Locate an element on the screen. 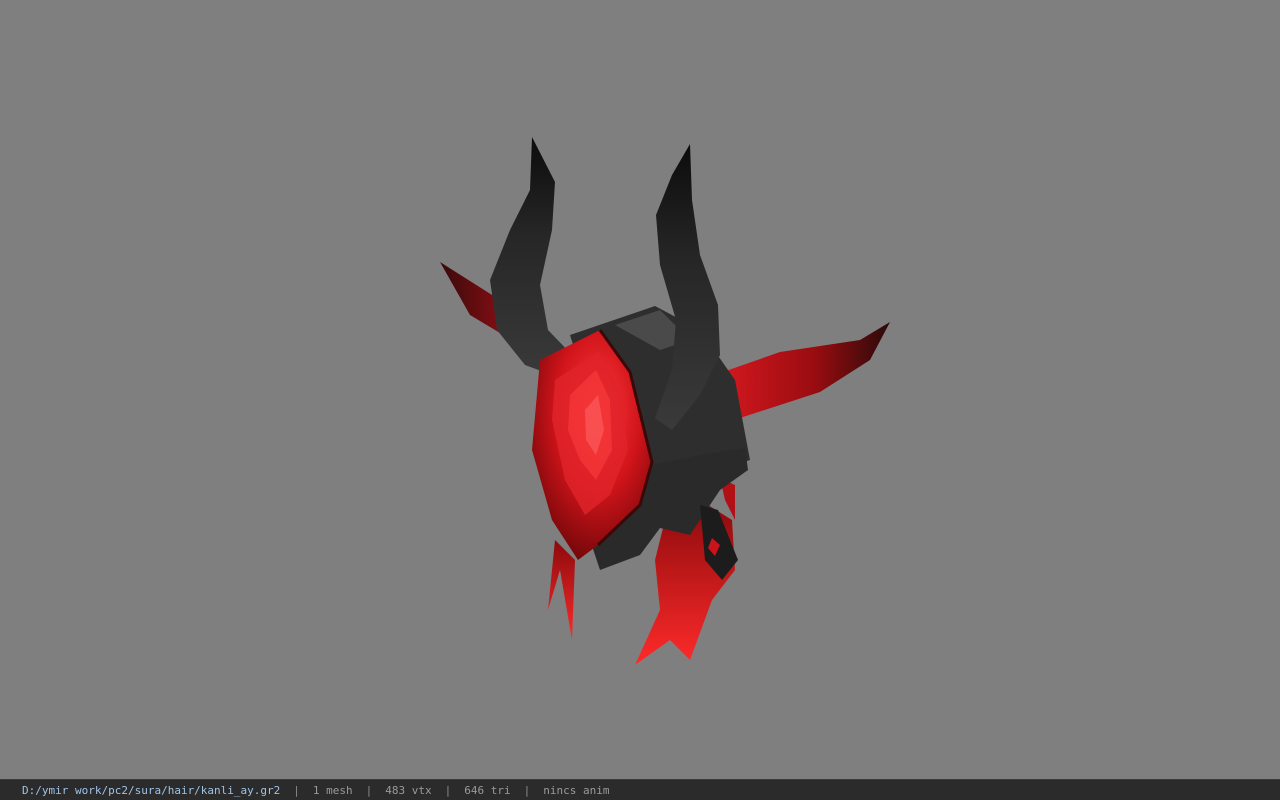 Image resolution: width=1280 pixels, height=800 pixels. file-path: D:/ymir work/pc2/sura/hair/kanli_ay.gr2 is located at coordinates (151, 790).